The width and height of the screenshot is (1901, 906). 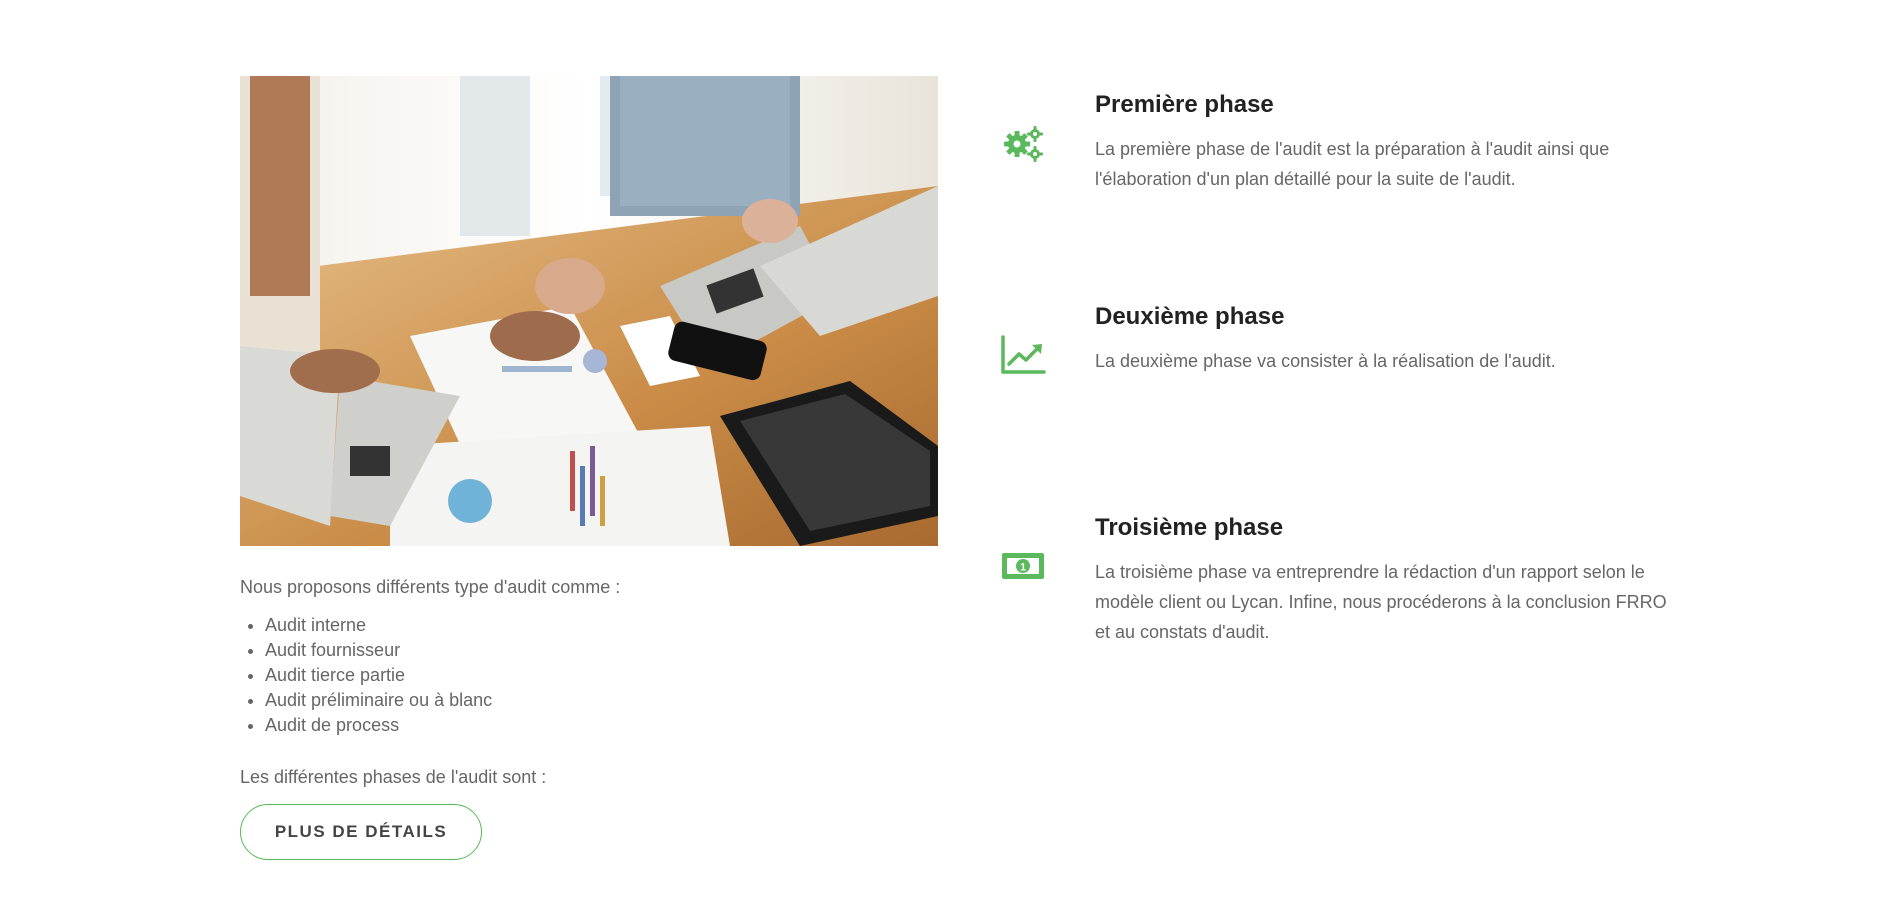 I want to click on phase-1-title: Première phase, so click(x=1184, y=104).